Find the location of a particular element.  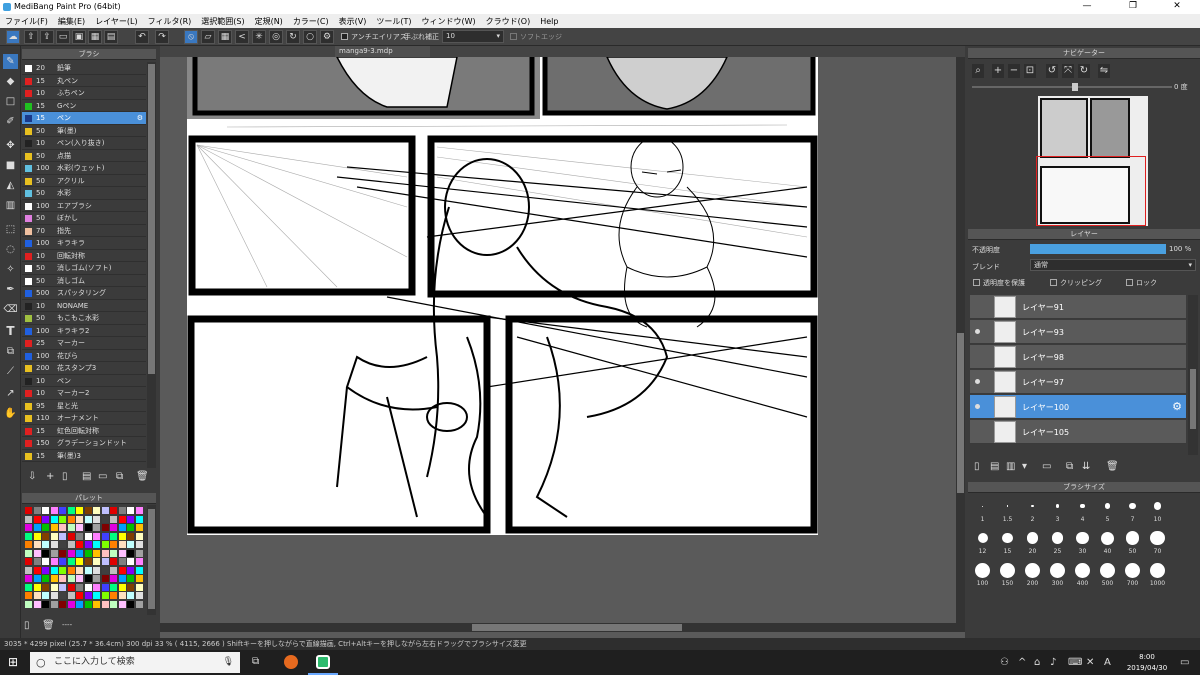

brush-item: 50 もこもこ水彩 is located at coordinates (84, 318).